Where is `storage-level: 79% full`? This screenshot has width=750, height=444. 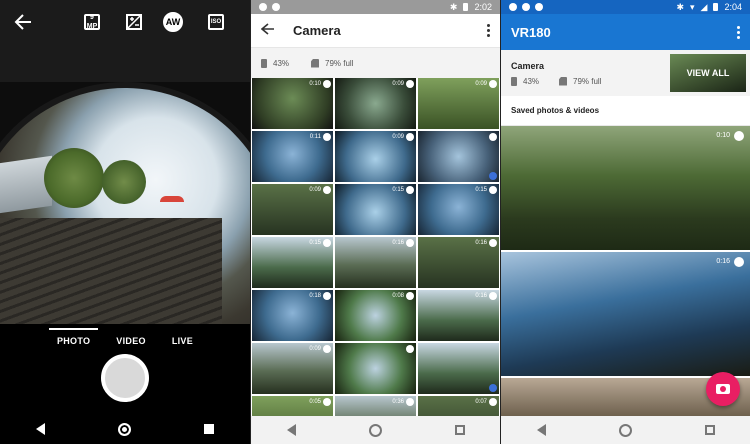 storage-level: 79% full is located at coordinates (339, 63).